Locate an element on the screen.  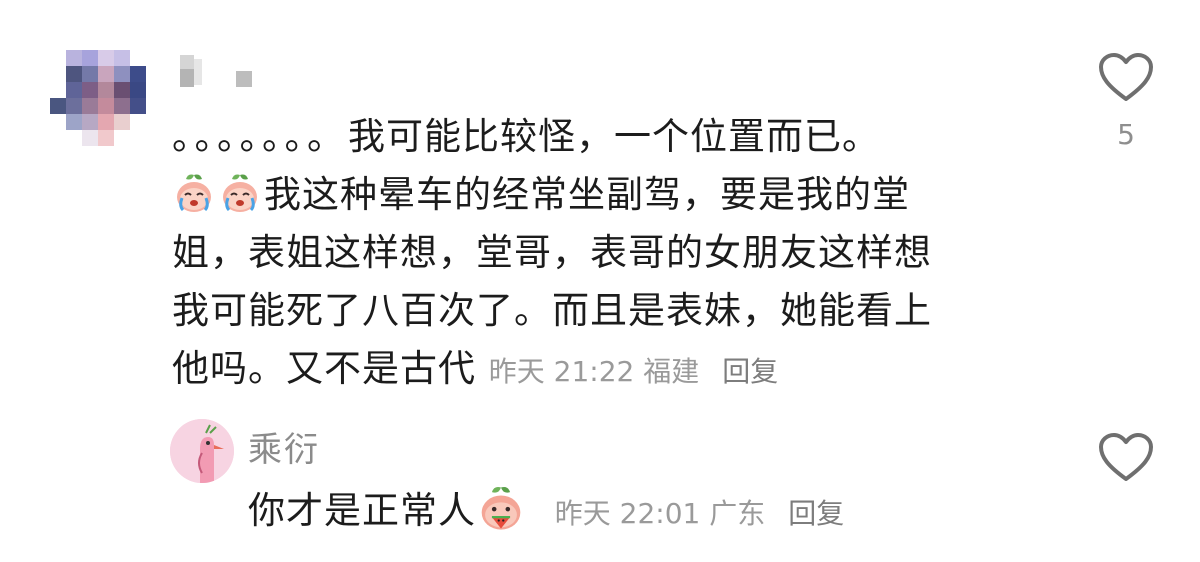
reply-user-avatar is located at coordinates (202, 451).